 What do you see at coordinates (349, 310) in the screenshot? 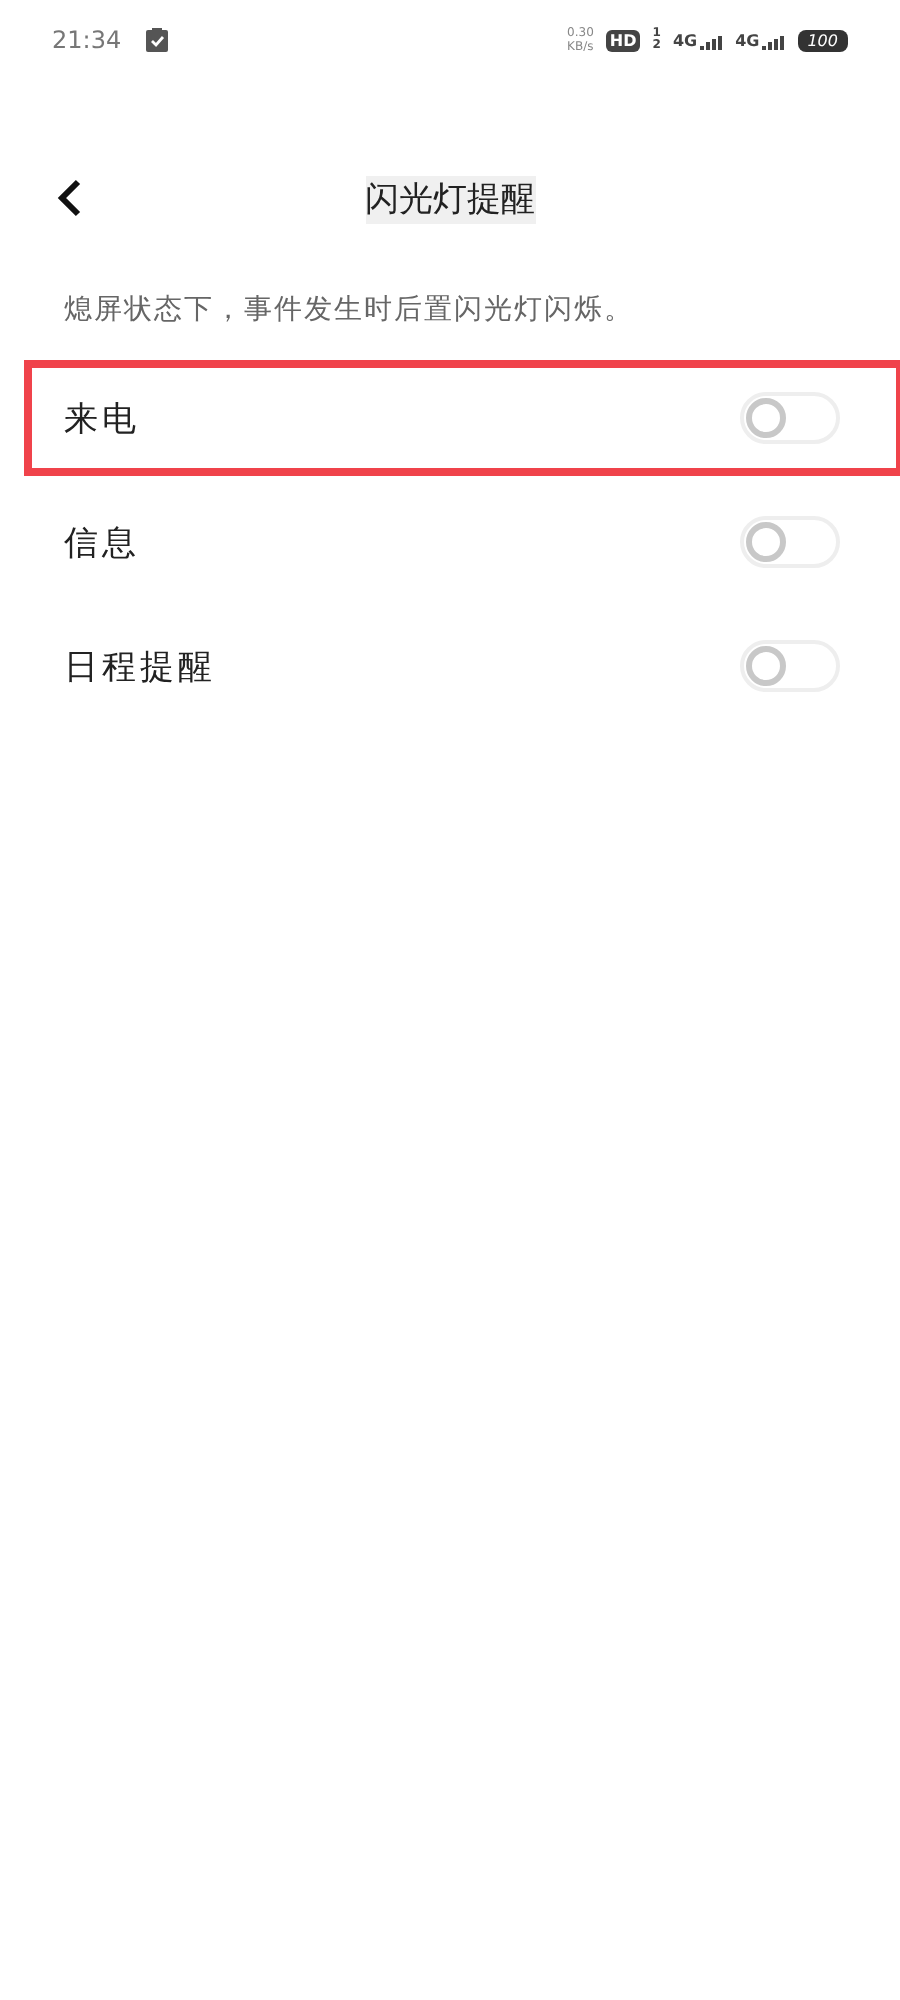
I see `description-text: 熄屏状态下，事件发生时后置闪光灯闪烁。` at bounding box center [349, 310].